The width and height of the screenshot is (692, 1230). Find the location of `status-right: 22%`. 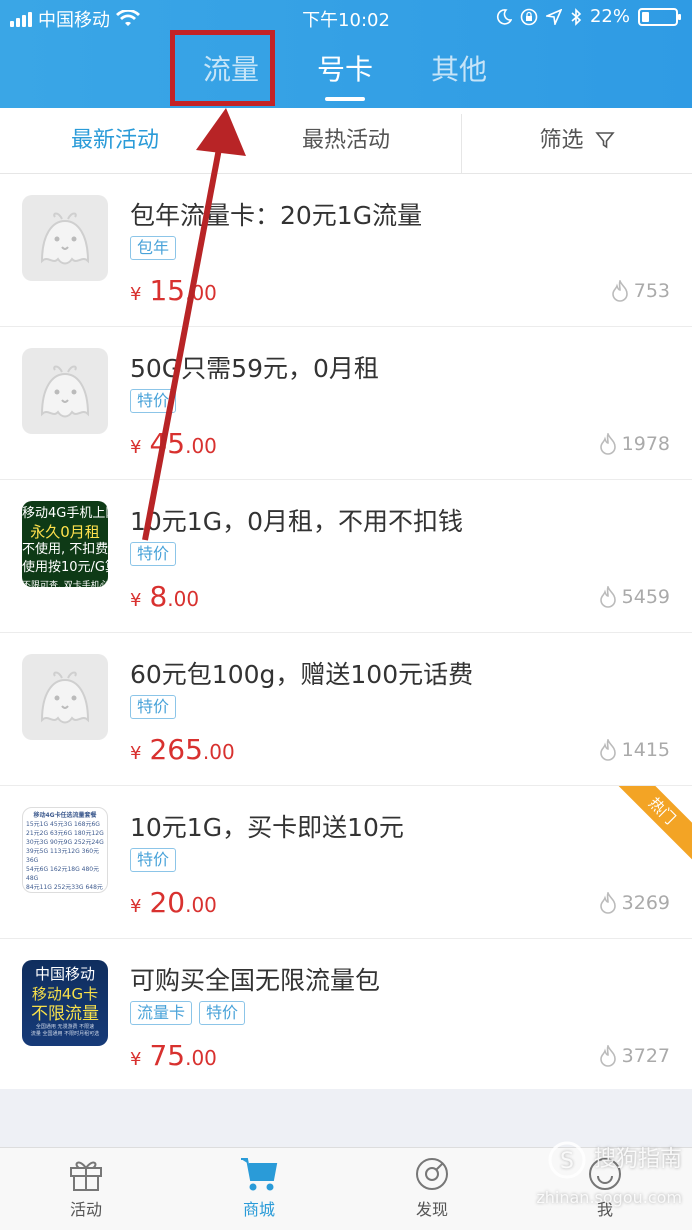

status-right: 22% is located at coordinates (588, 16).